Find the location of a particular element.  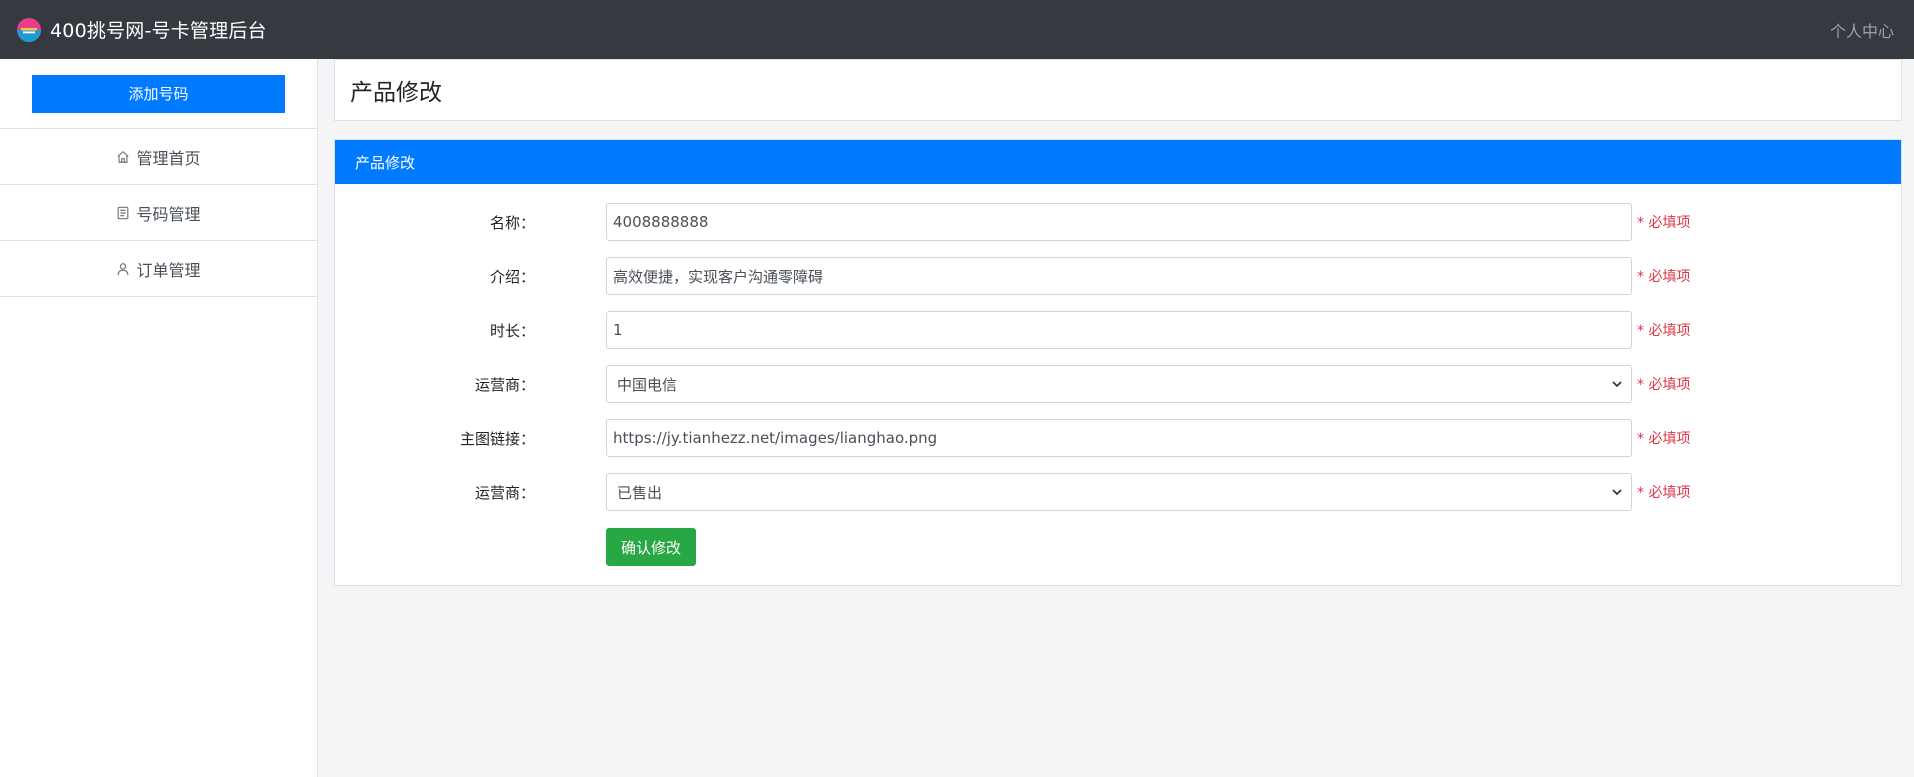

duration-input: 1 is located at coordinates (1119, 330).